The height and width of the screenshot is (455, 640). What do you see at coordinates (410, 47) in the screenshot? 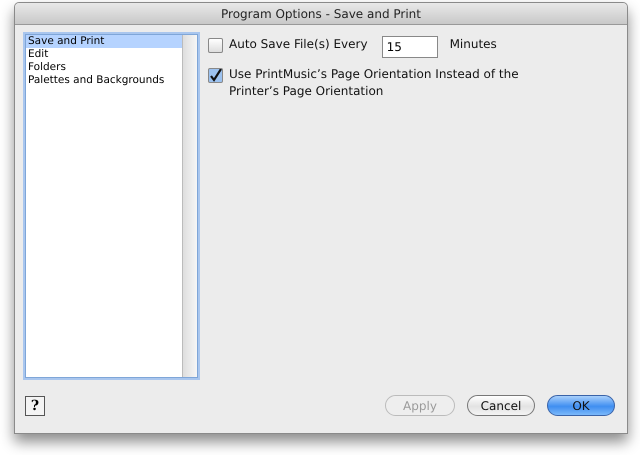
I see `minutes-field: 15` at bounding box center [410, 47].